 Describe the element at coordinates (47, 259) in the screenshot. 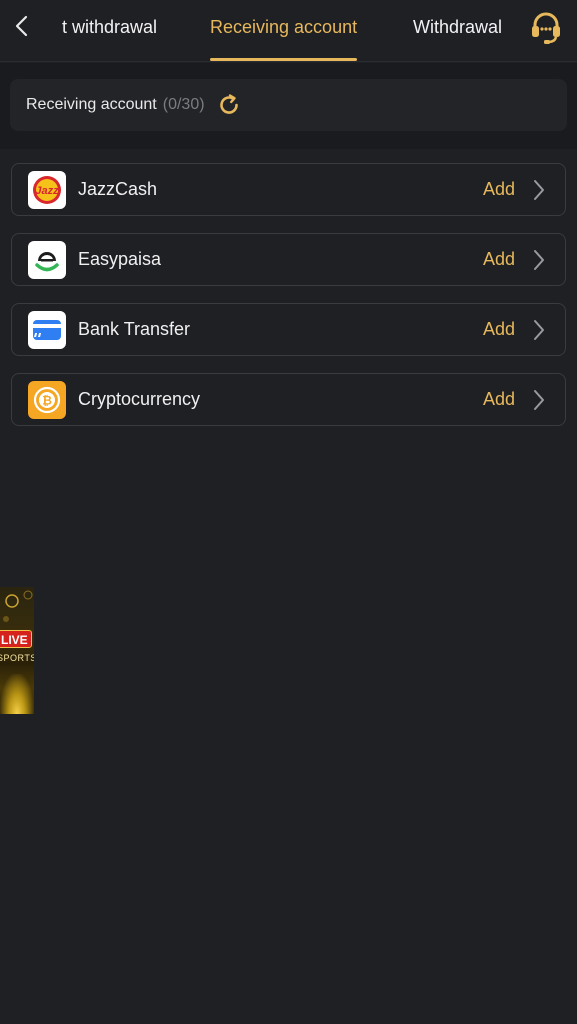

I see `easypaisa-logo-icon` at that location.